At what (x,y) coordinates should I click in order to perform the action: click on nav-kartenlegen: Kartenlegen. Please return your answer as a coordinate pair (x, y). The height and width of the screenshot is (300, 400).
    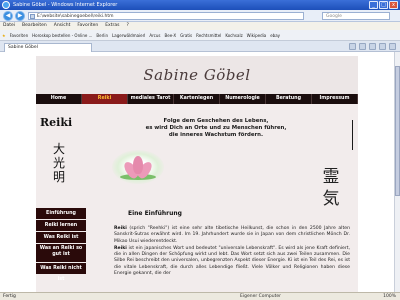
    Looking at the image, I should click on (197, 99).